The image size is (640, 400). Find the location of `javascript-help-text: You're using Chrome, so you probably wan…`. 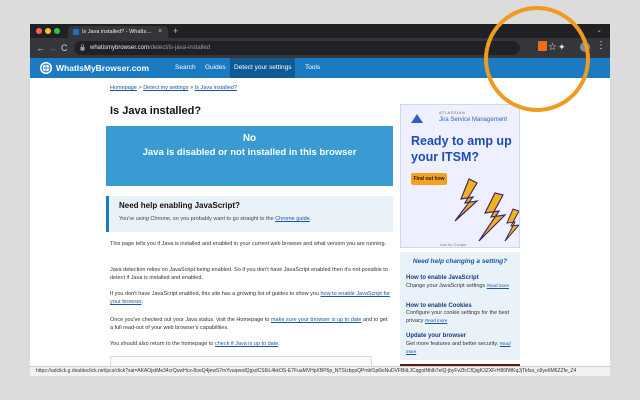

javascript-help-text: You're using Chrome, so you probably wan… is located at coordinates (215, 219).